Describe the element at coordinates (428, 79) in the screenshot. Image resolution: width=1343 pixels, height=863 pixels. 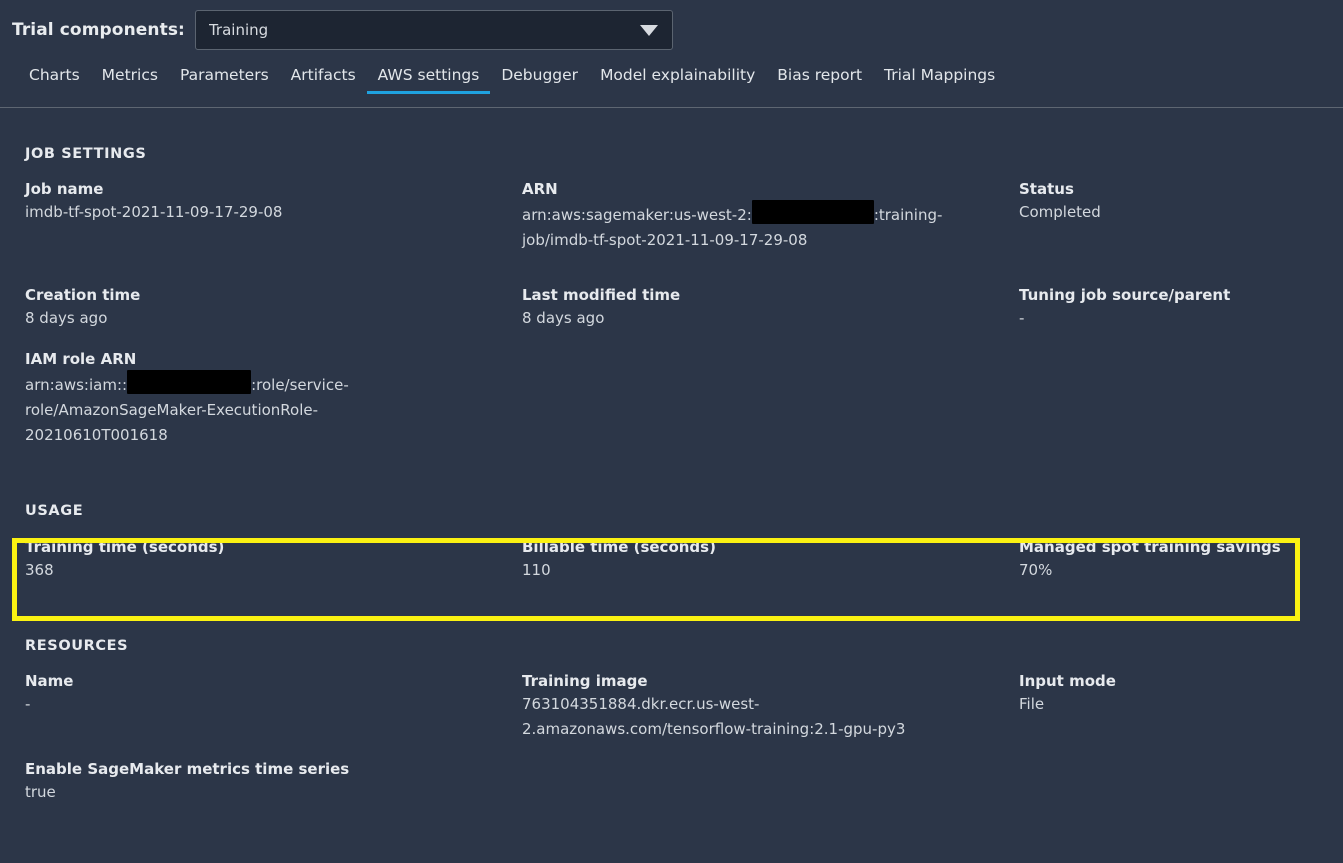
I see `tab-aws-settings: AWS settings` at that location.